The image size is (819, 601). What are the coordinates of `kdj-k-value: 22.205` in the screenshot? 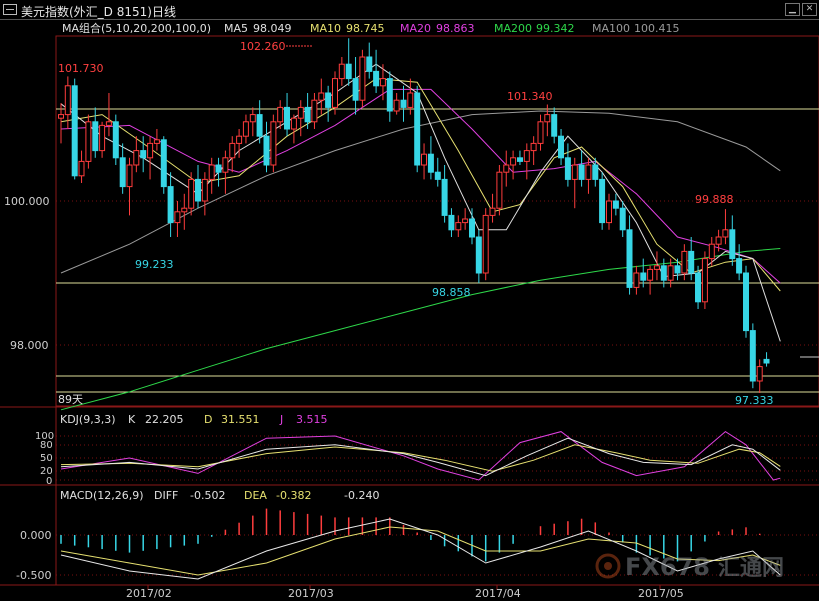 It's located at (164, 419).